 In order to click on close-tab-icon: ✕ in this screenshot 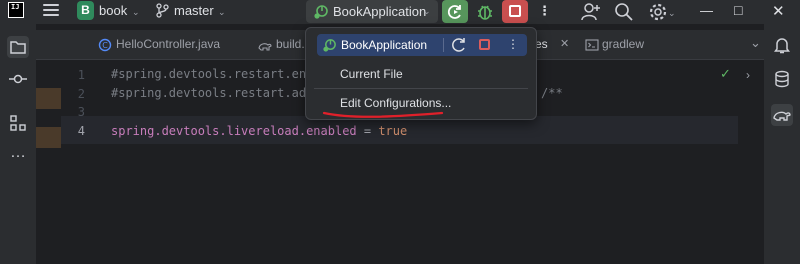, I will do `click(564, 43)`.